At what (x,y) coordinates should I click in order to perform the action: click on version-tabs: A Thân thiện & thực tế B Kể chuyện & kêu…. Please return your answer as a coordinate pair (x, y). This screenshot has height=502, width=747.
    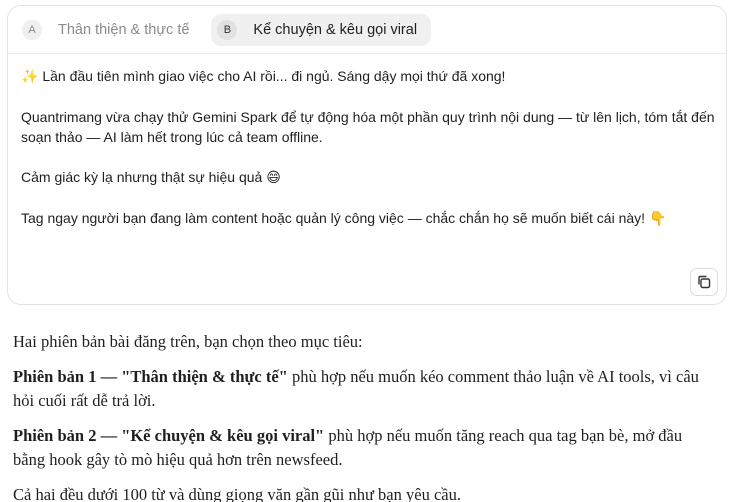
    Looking at the image, I should click on (224, 30).